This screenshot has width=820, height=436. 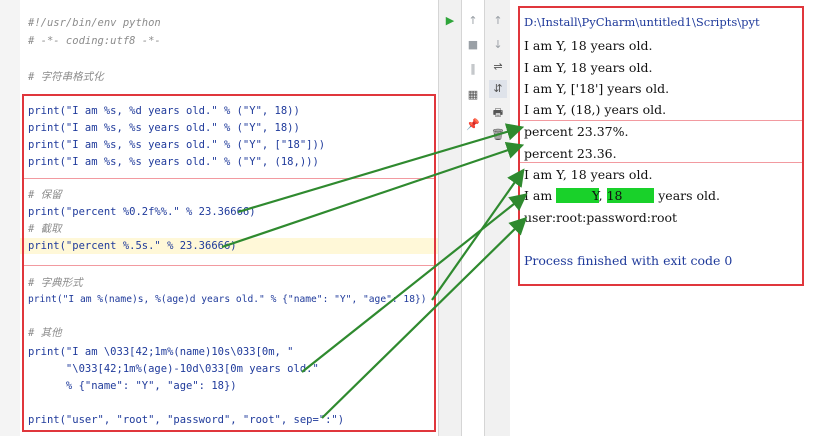 I want to click on arrow-percent-cut, so click(x=373, y=195).